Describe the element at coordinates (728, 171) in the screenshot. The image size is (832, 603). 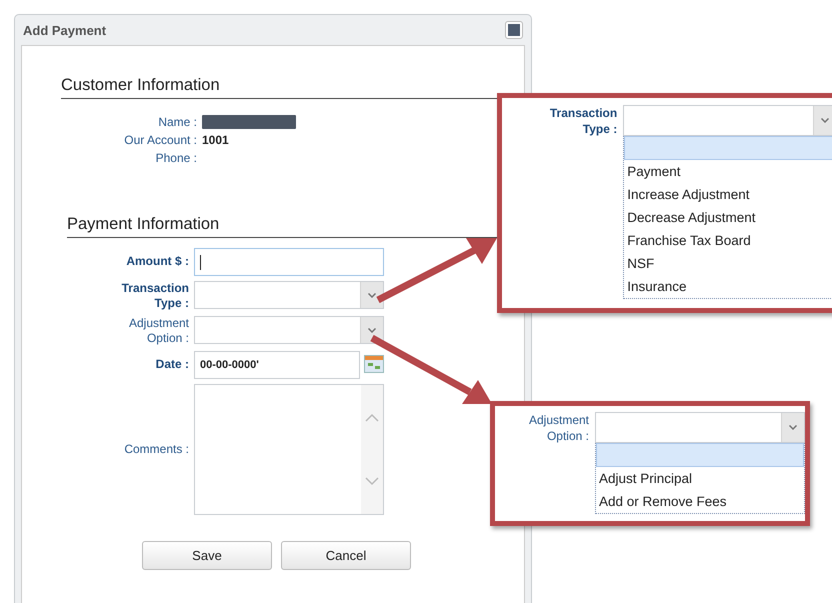
I see `dropdown-option: Payment` at that location.